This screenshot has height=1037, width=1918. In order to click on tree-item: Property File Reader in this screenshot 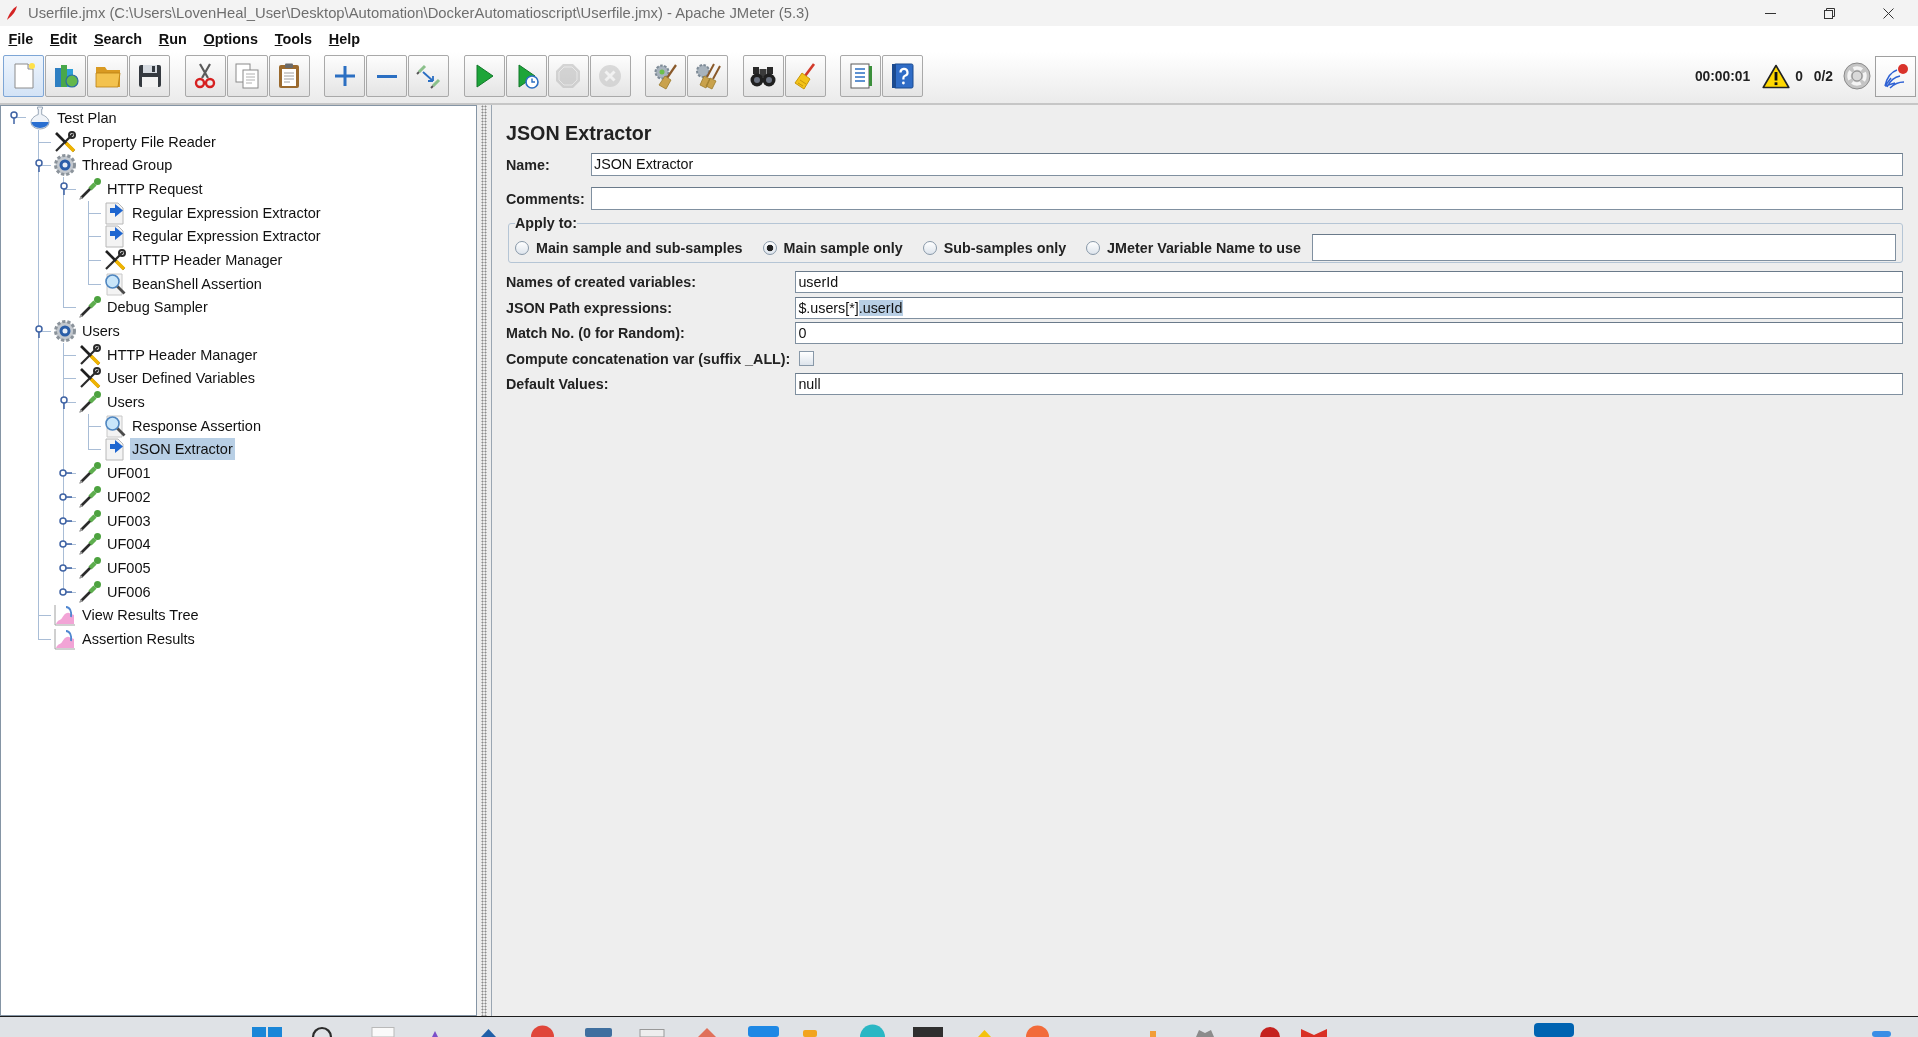, I will do `click(149, 141)`.